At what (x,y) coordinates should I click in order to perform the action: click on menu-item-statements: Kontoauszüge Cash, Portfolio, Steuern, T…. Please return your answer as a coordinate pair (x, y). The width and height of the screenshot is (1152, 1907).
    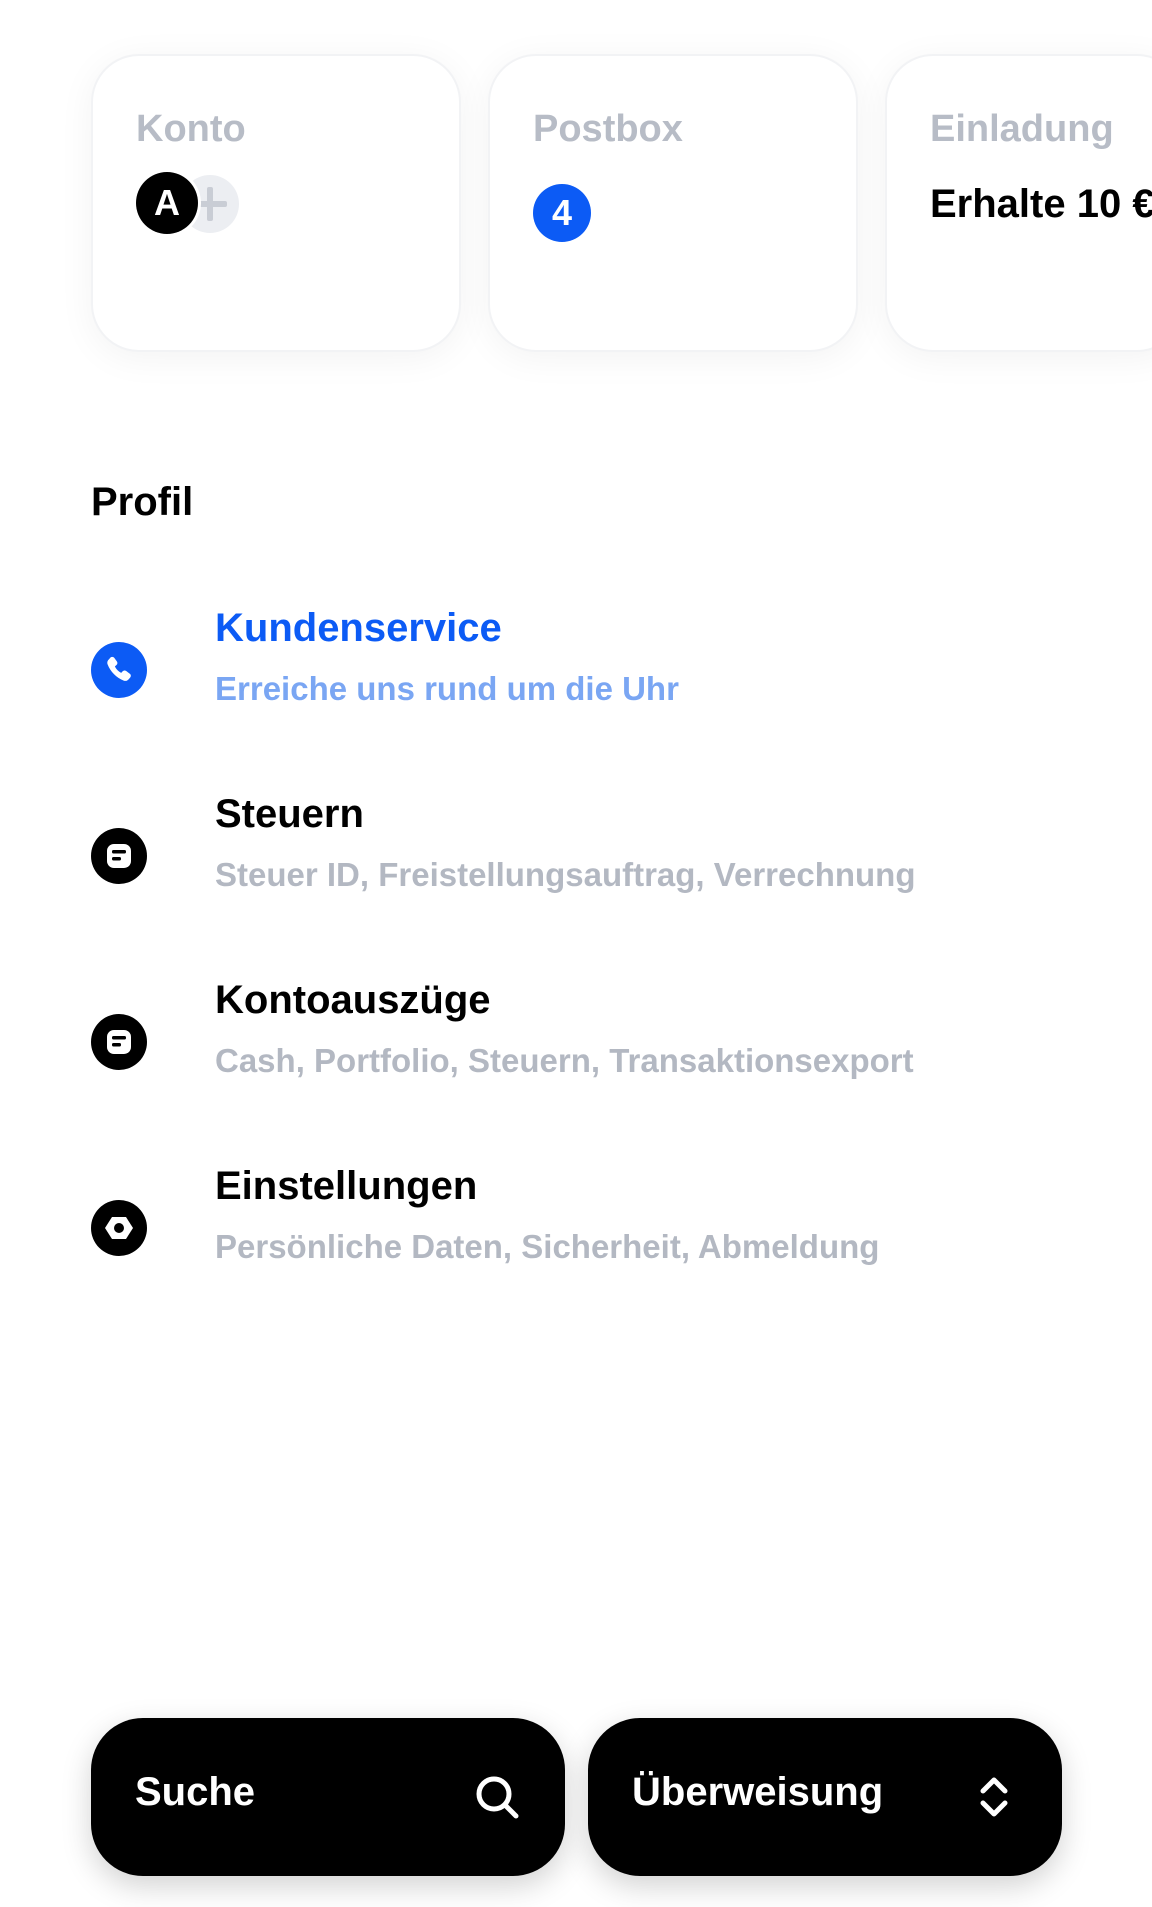
    Looking at the image, I should click on (591, 1043).